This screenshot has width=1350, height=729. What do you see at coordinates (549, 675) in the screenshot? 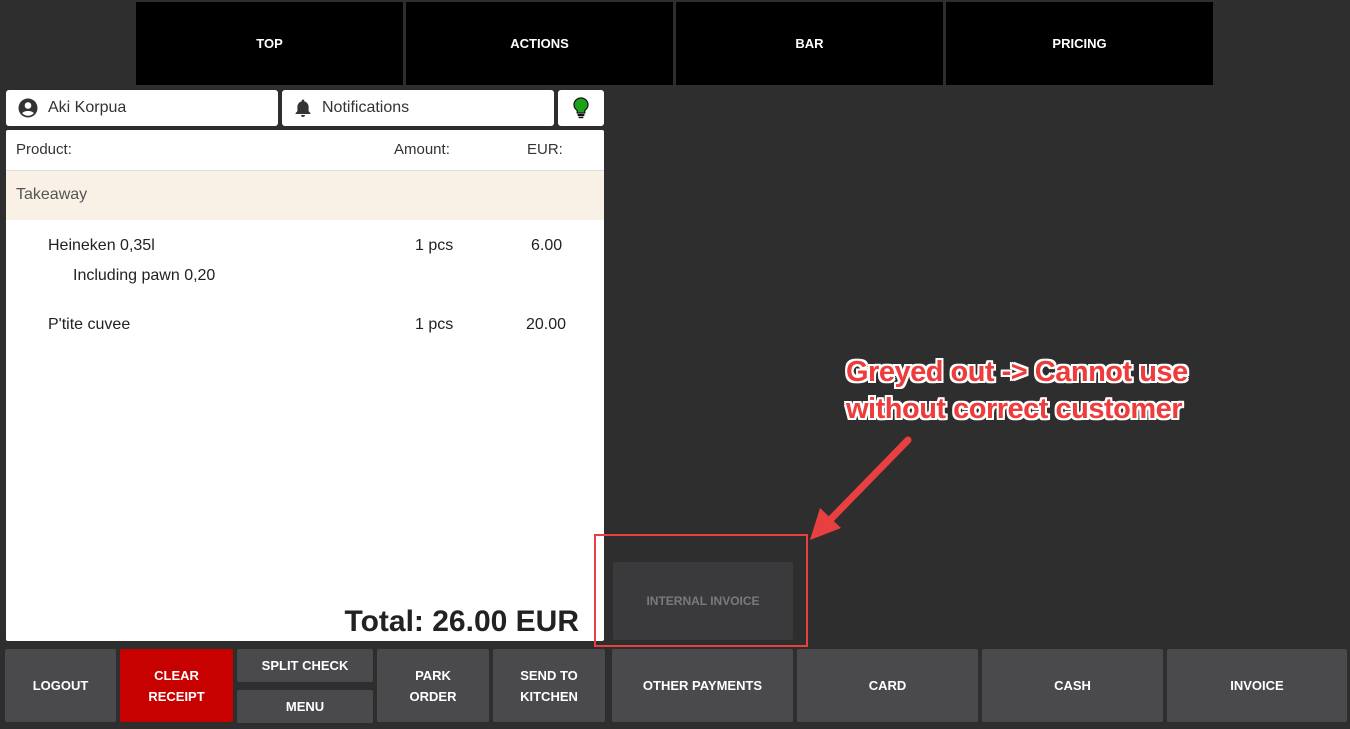
I see `send-to-kitchen-label-1: SEND TO` at bounding box center [549, 675].